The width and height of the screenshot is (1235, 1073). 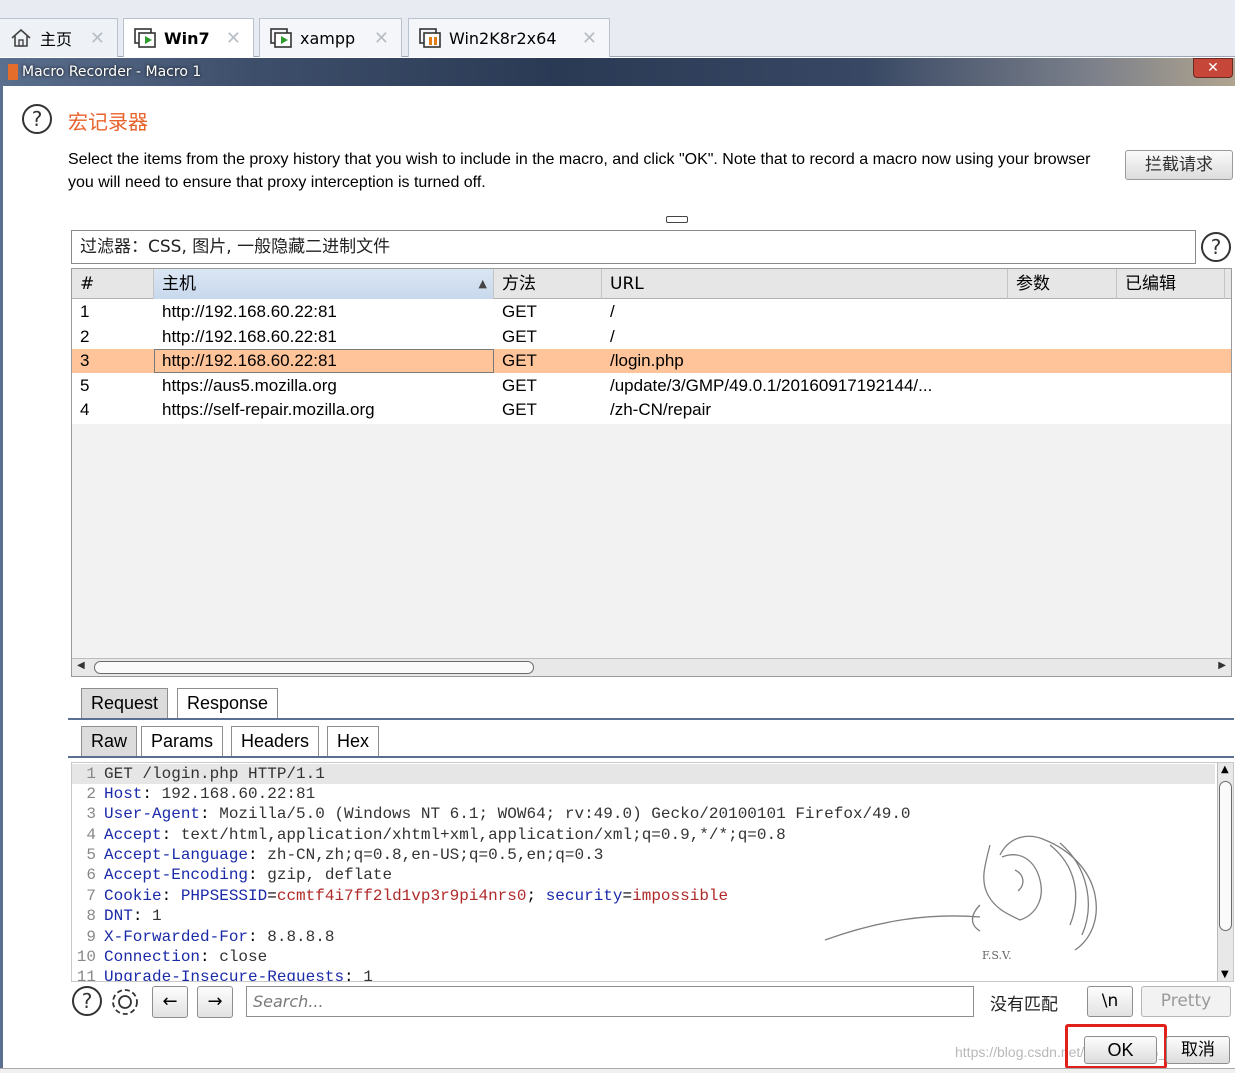 I want to click on table-row: 1 http://192.168.60.22:81 GET /, so click(x=651, y=312).